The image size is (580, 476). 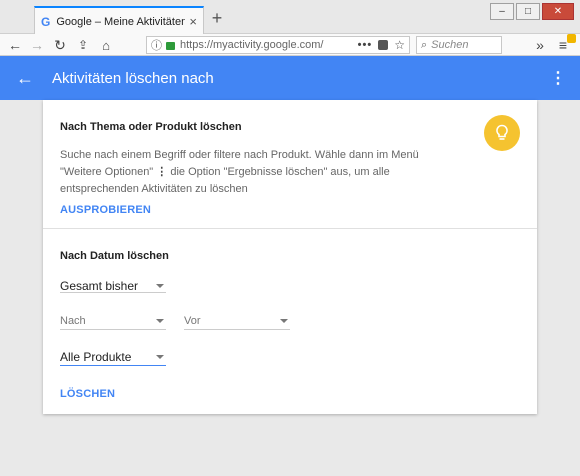 What do you see at coordinates (424, 44) in the screenshot?
I see `search-icon: ⌕` at bounding box center [424, 44].